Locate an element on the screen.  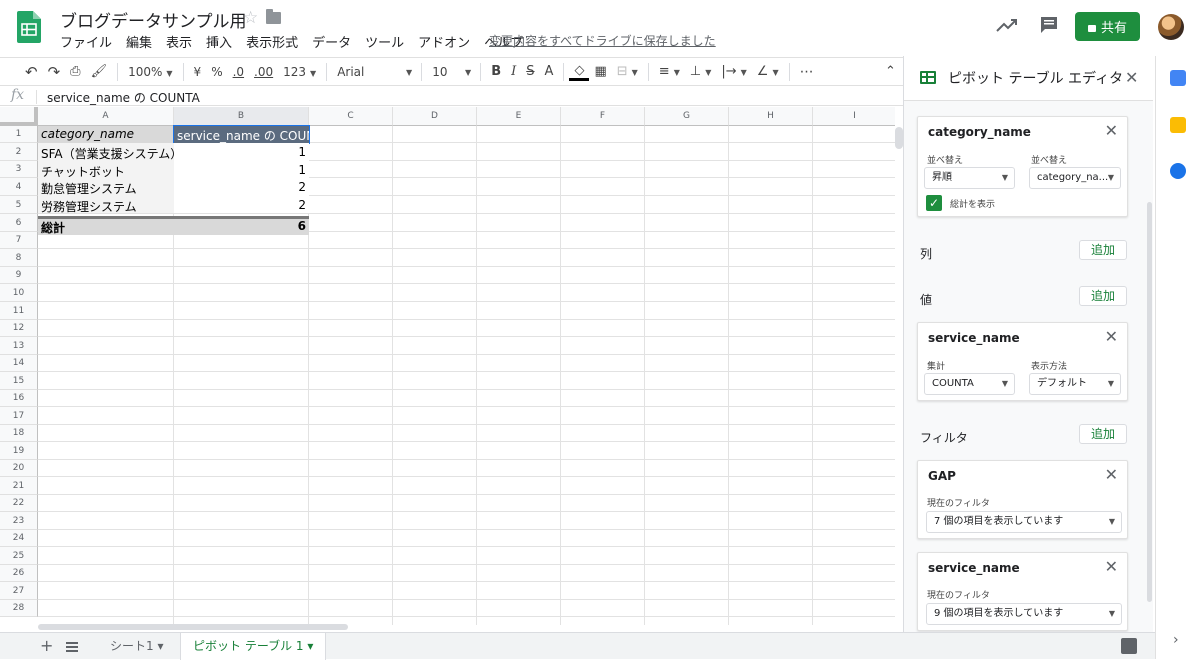
select-all-corner is located at coordinates (19, 116).